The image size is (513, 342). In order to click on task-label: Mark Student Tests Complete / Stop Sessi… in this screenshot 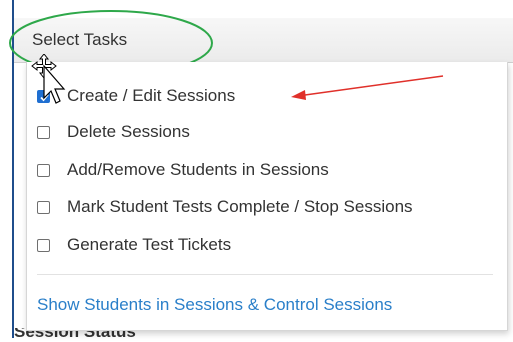, I will do `click(240, 206)`.